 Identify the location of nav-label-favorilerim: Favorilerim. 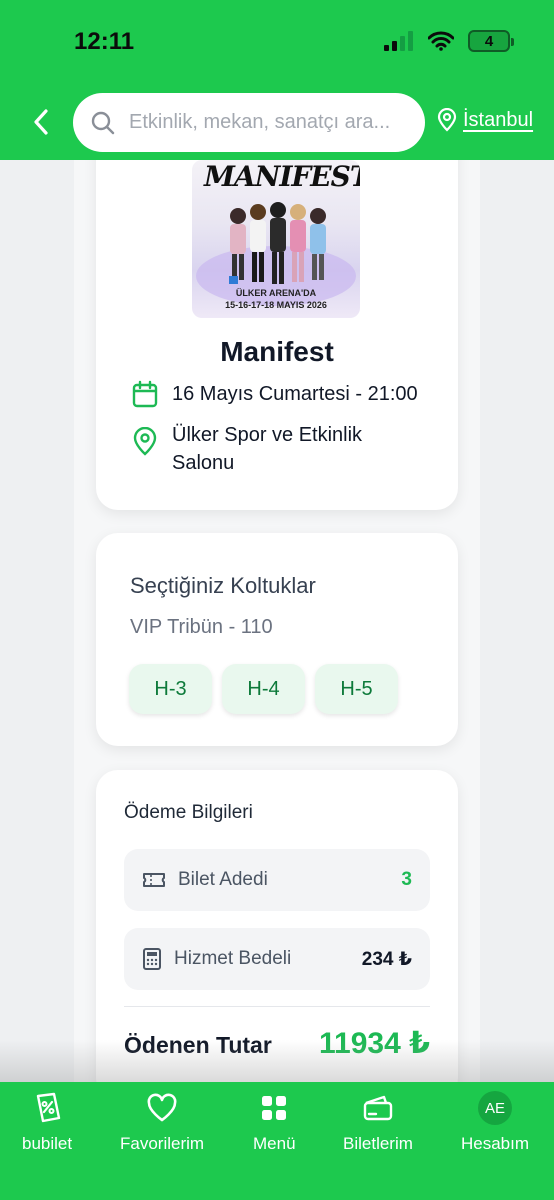
(162, 1143).